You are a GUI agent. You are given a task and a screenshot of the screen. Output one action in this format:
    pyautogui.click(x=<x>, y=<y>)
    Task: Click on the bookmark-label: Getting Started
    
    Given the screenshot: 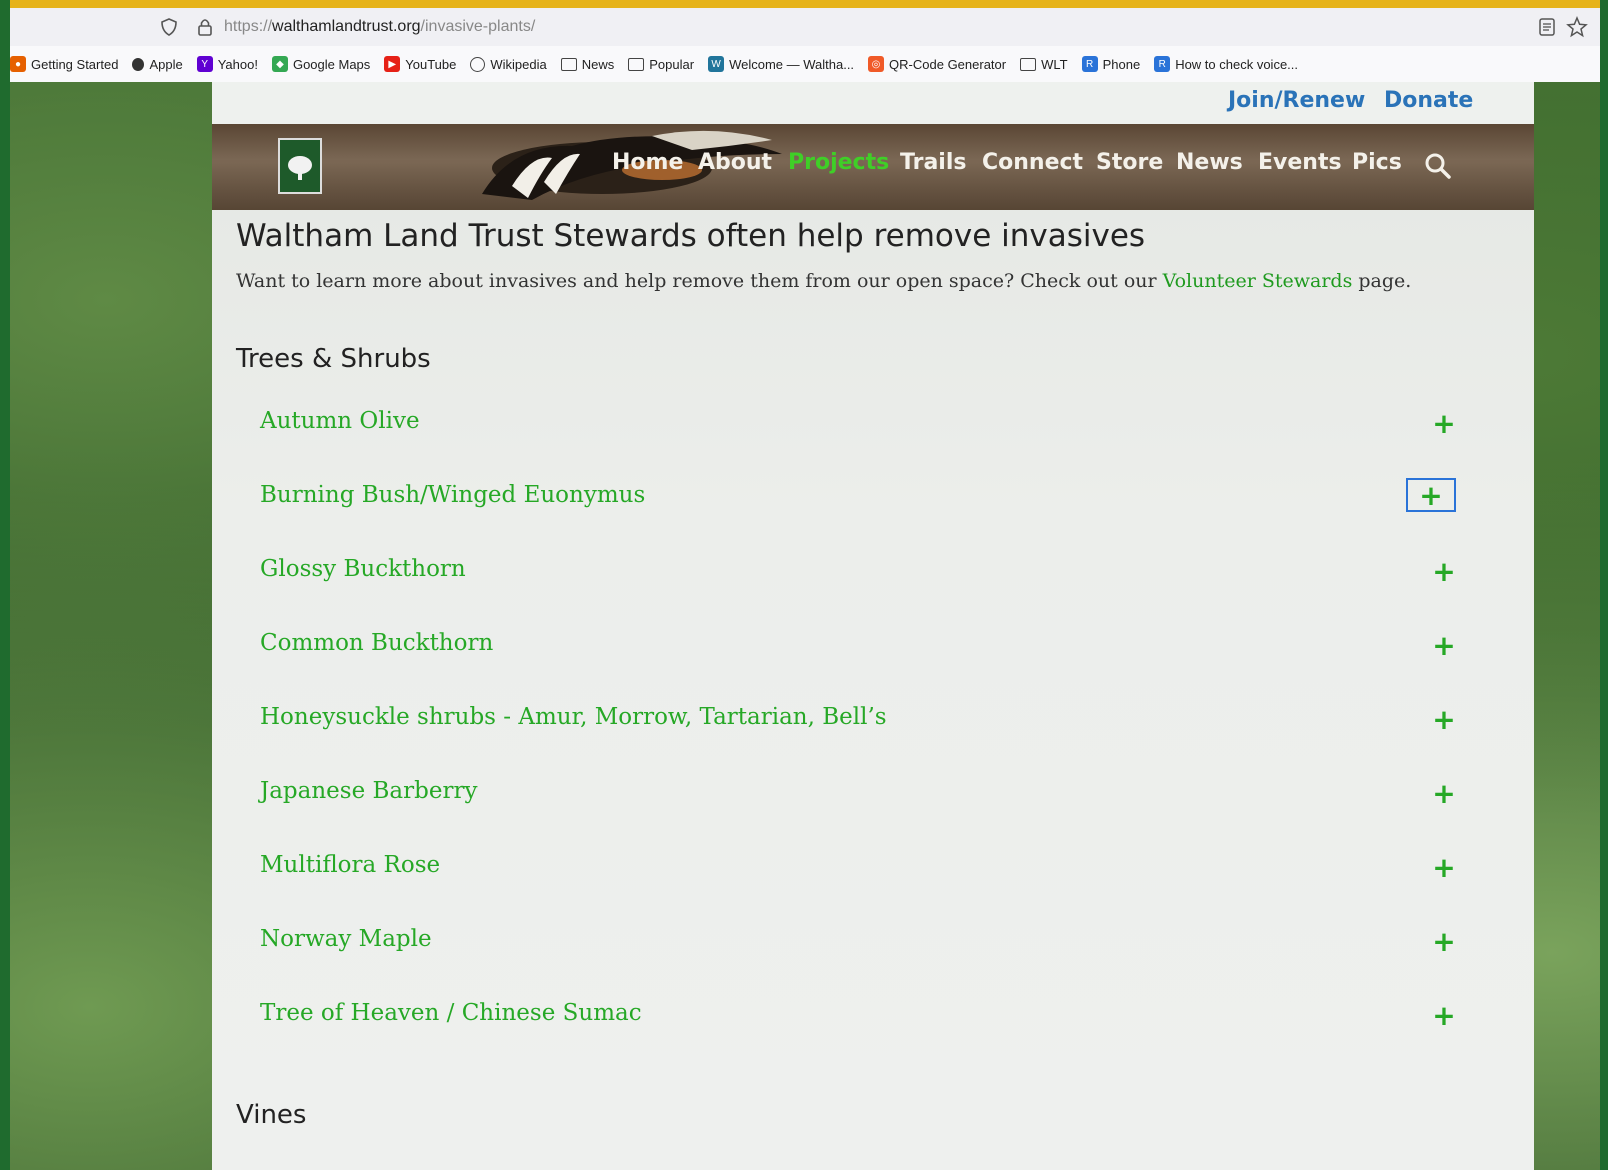 What is the action you would take?
    pyautogui.click(x=75, y=64)
    